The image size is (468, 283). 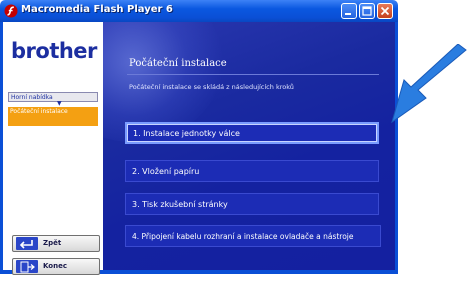 What do you see at coordinates (252, 133) in the screenshot?
I see `step-1-button: 1. Instalace jednotky válce` at bounding box center [252, 133].